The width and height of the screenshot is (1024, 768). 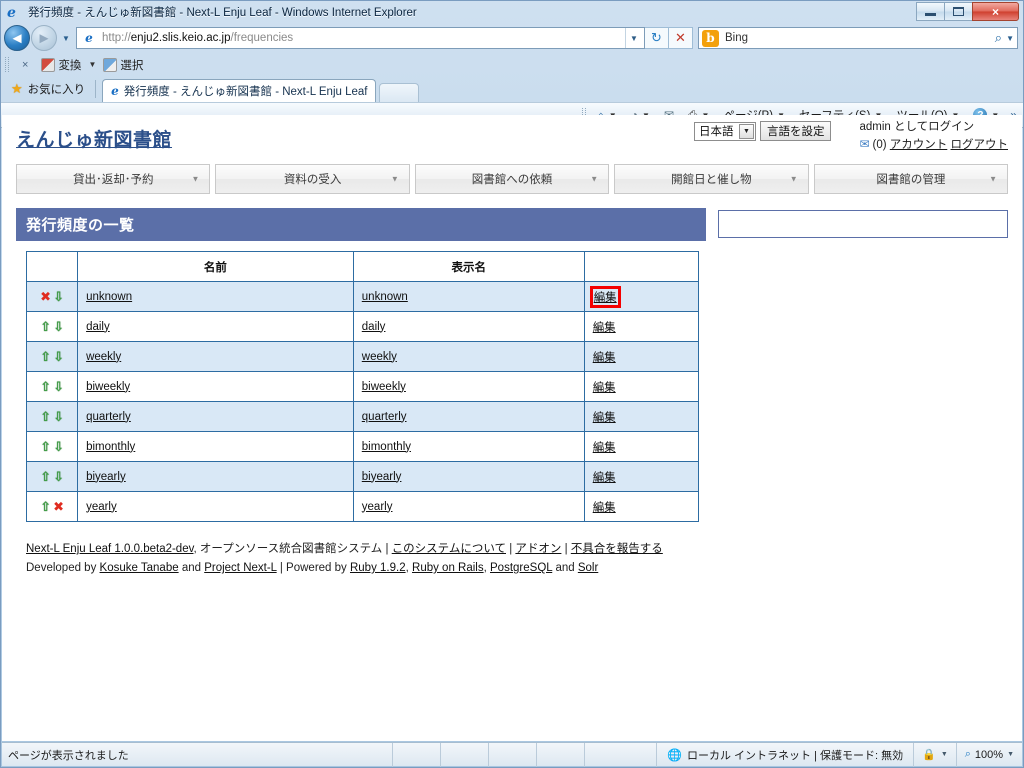 What do you see at coordinates (312, 179) in the screenshot?
I see `nav-item-acquisition: 資料の受入 ▼` at bounding box center [312, 179].